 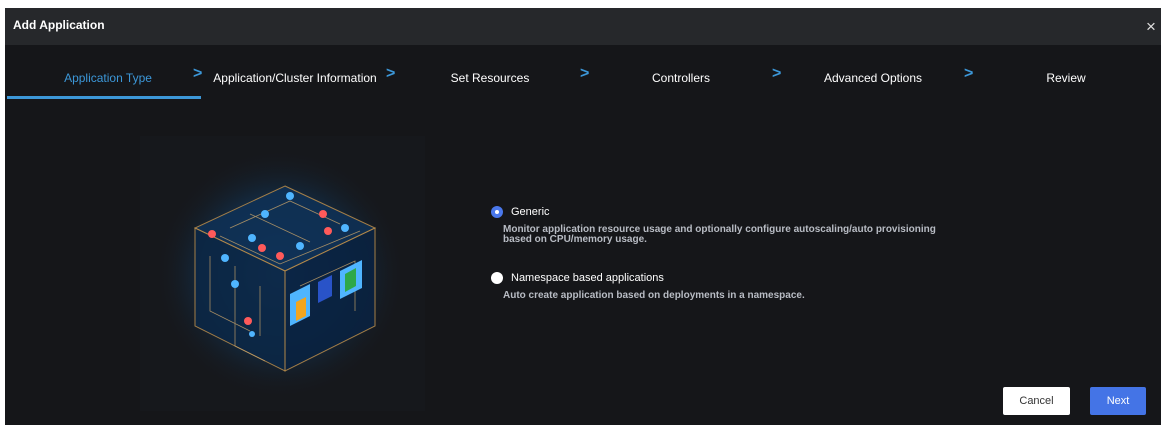 I want to click on step-advanced-options: Advanced Options, so click(x=873, y=78).